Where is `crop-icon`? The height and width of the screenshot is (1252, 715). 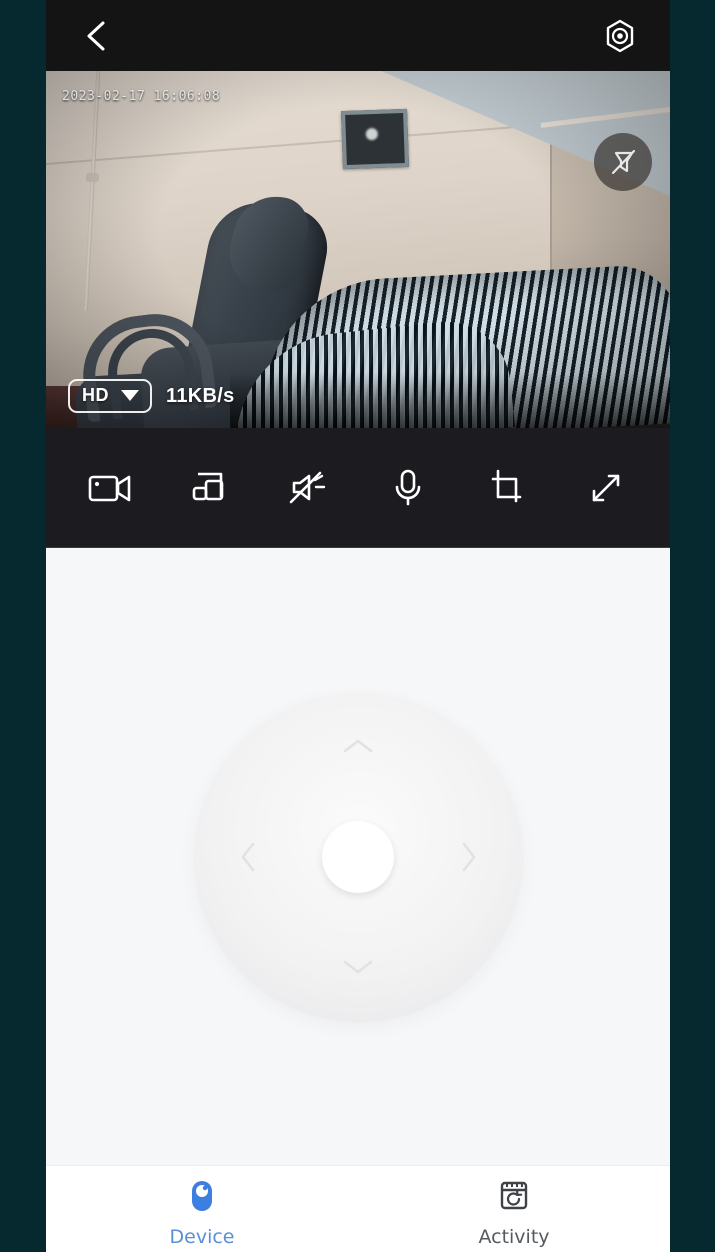
crop-icon is located at coordinates (506, 485).